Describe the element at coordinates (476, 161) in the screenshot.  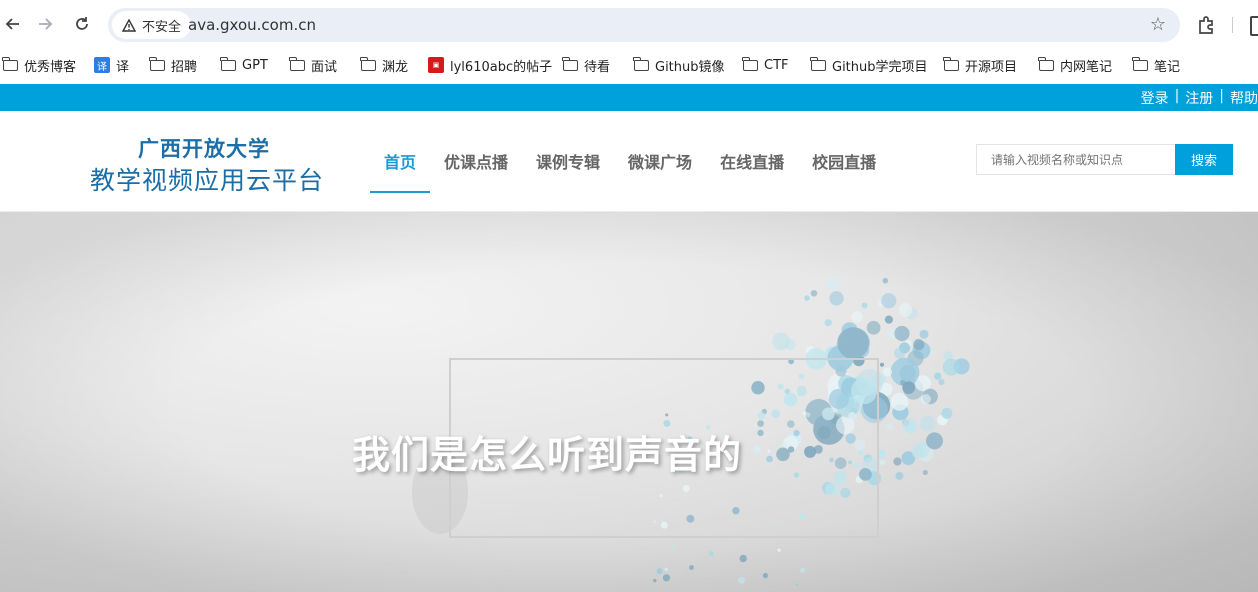
I see `nav-item-on-demand: 优课点播` at that location.